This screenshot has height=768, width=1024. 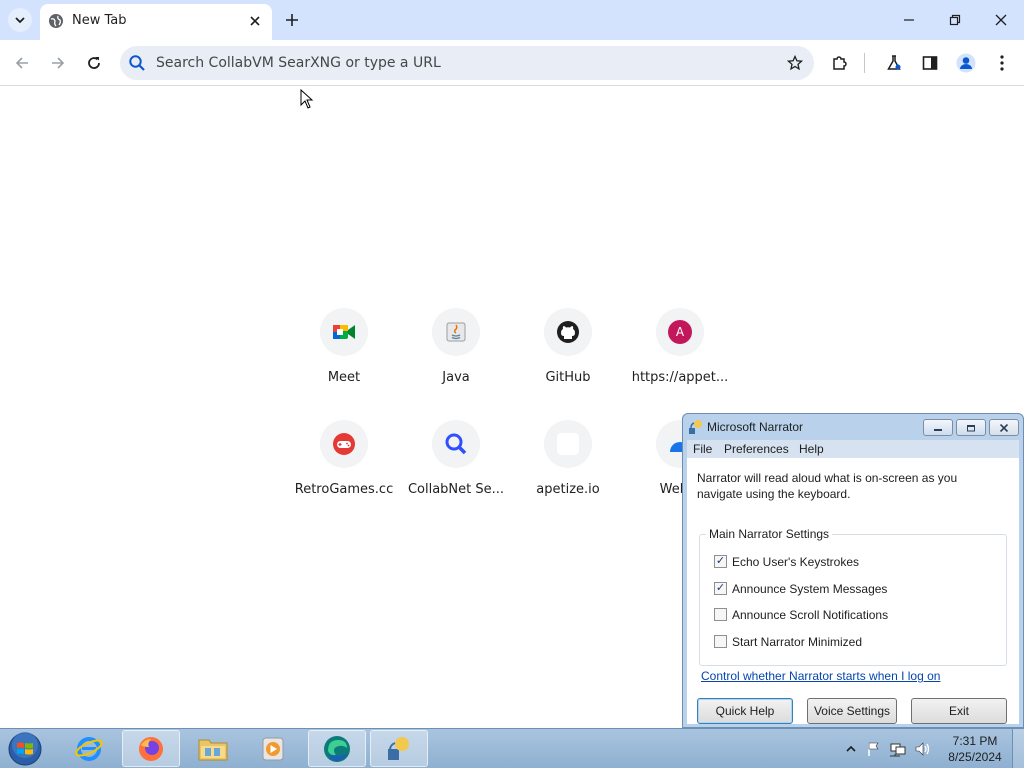 I want to click on reload-button, so click(x=94, y=63).